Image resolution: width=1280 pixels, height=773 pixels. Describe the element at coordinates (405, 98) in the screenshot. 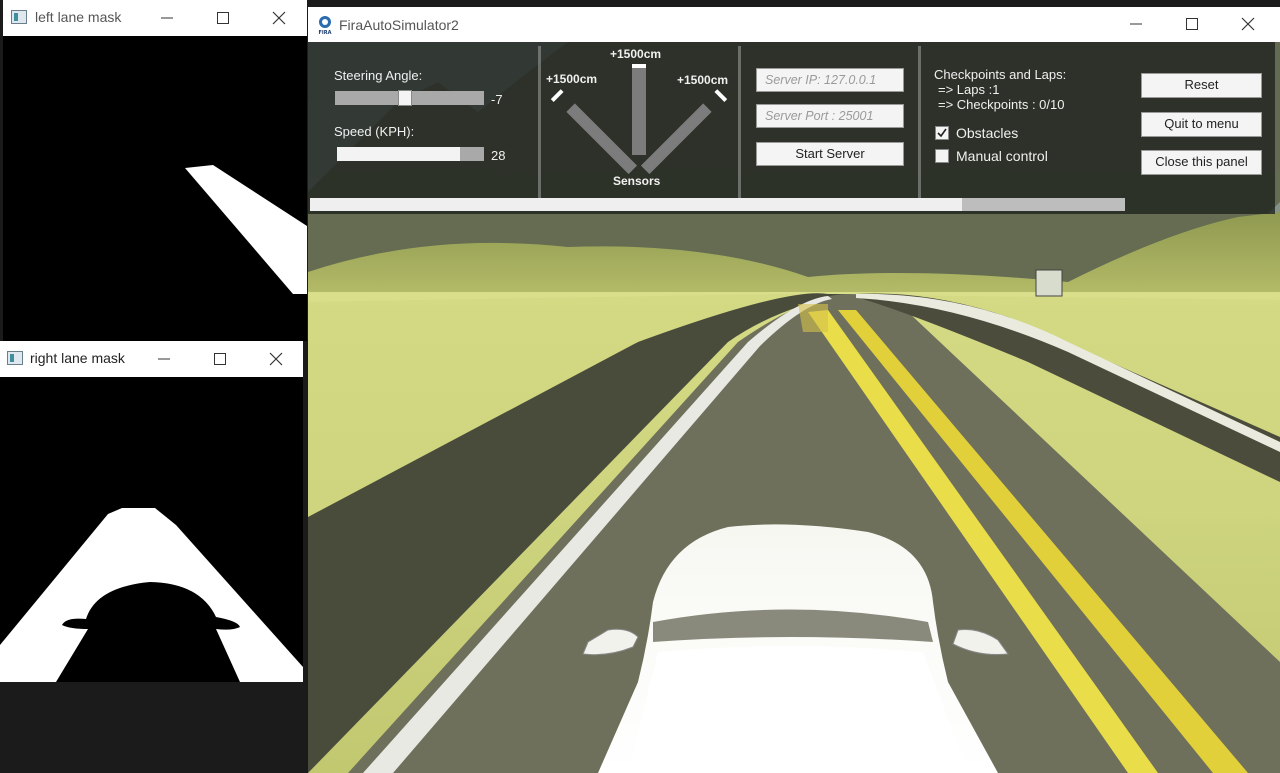

I see `steering-slider-thumb` at that location.